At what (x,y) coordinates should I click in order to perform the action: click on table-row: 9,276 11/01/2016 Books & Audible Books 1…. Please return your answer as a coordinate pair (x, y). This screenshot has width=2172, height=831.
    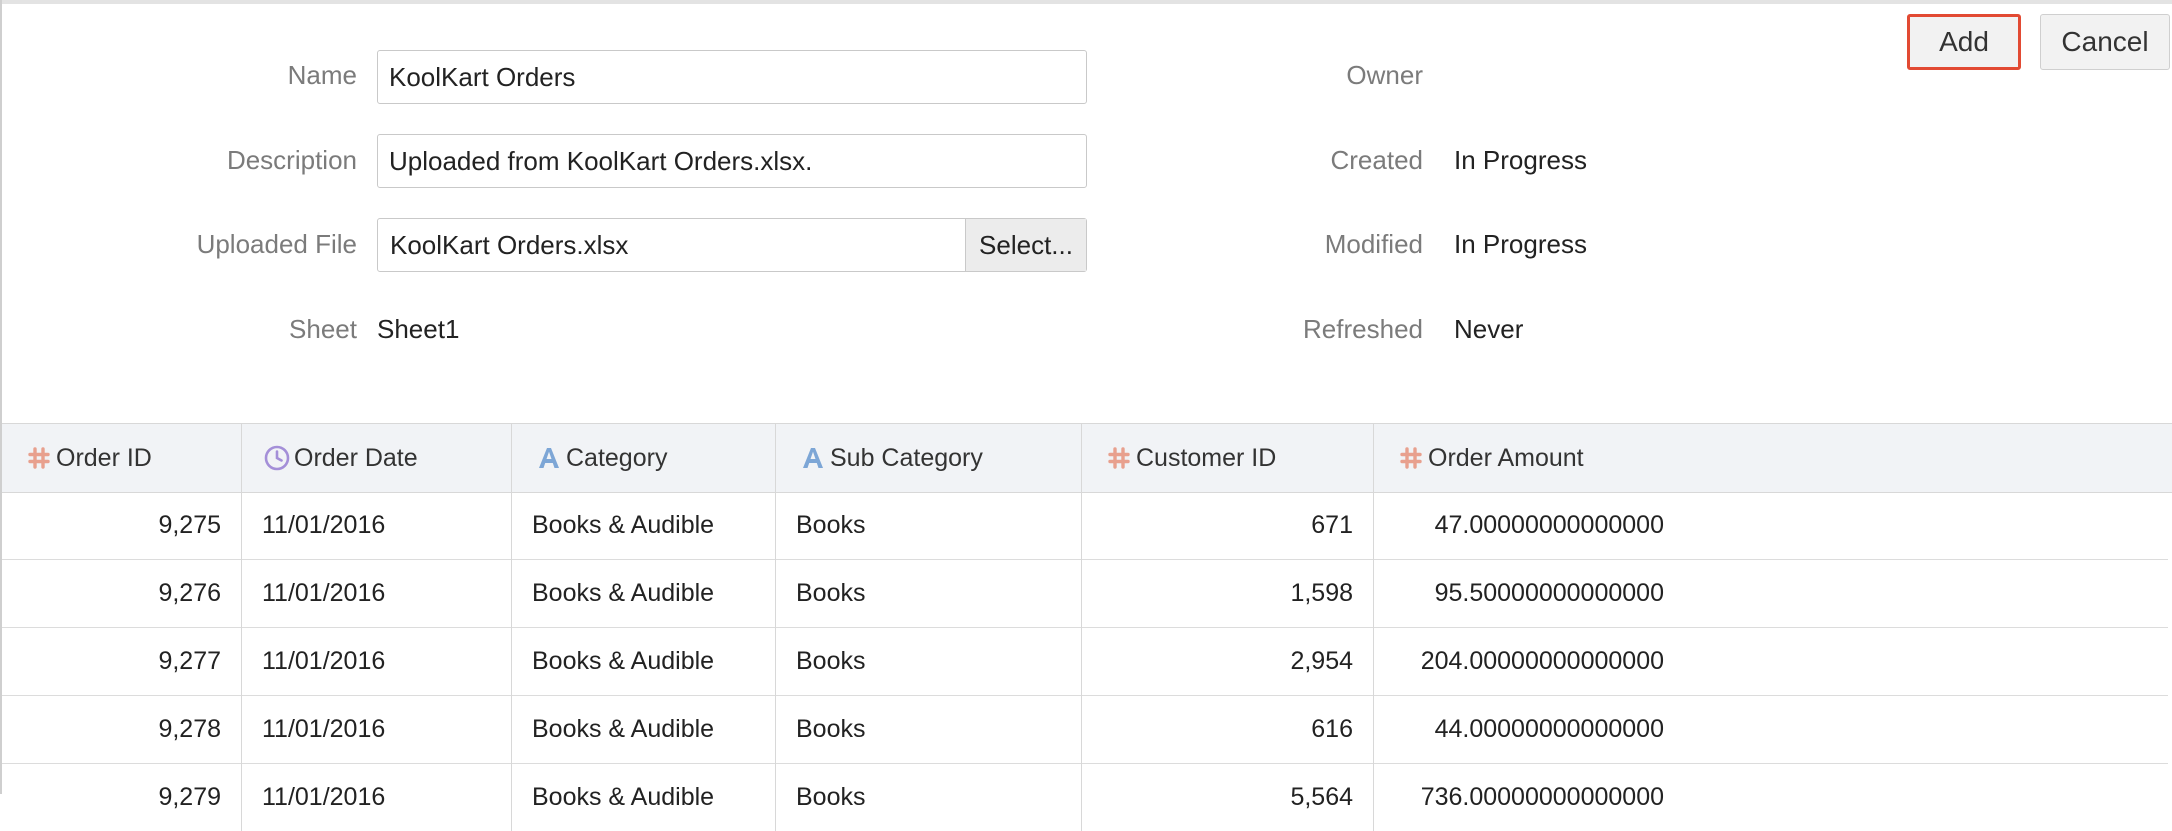
    Looking at the image, I should click on (1085, 593).